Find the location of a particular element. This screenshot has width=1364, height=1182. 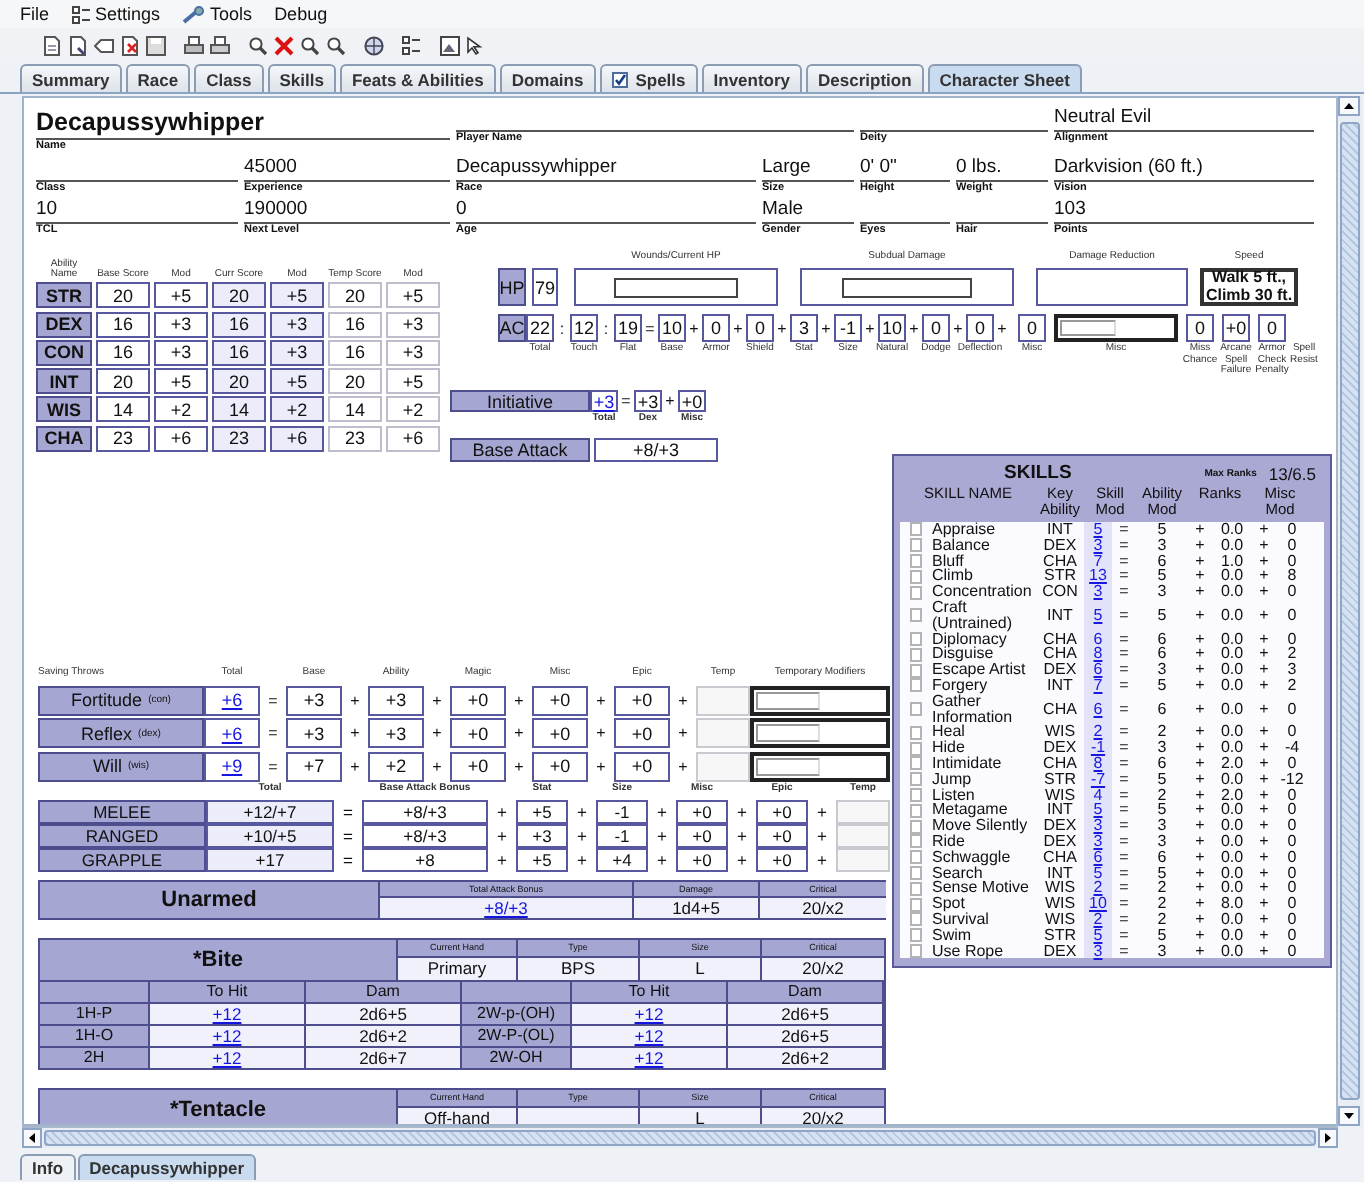

close-icon is located at coordinates (284, 45).